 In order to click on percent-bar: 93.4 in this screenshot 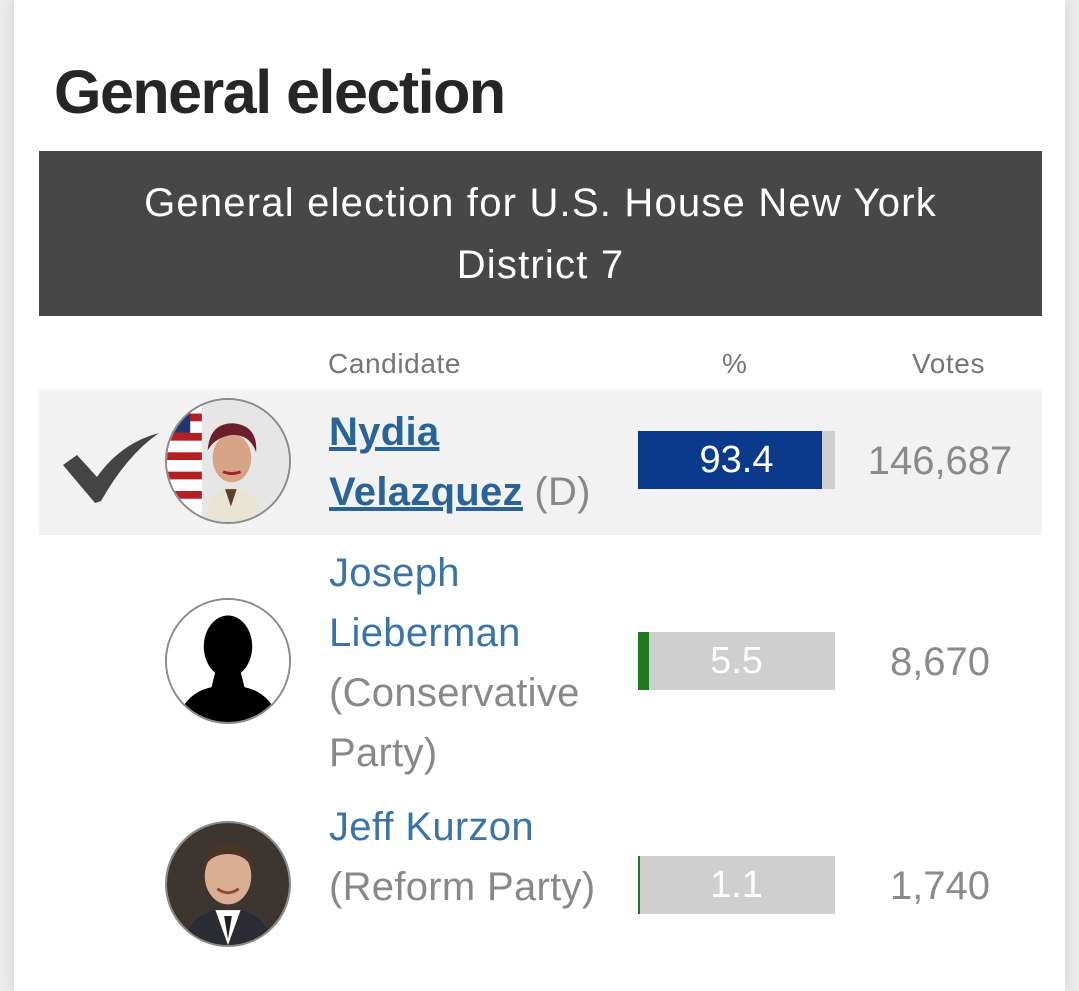, I will do `click(736, 460)`.